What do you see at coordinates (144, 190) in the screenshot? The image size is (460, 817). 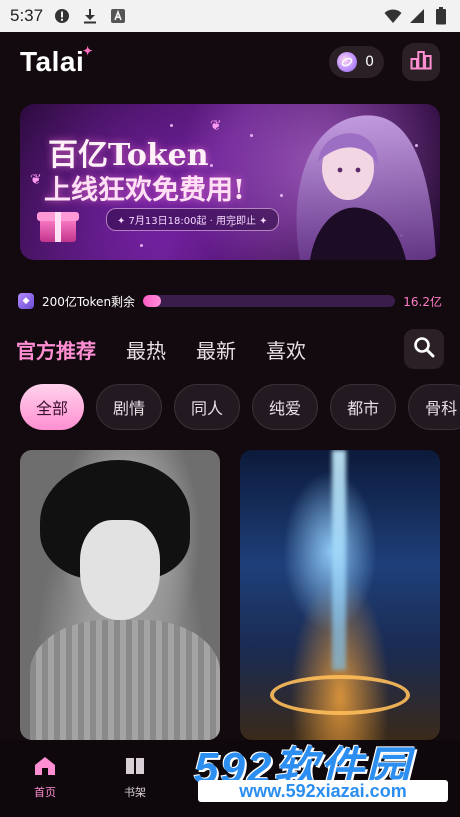 I see `banner-subtitle: 上线狂欢免费用!` at bounding box center [144, 190].